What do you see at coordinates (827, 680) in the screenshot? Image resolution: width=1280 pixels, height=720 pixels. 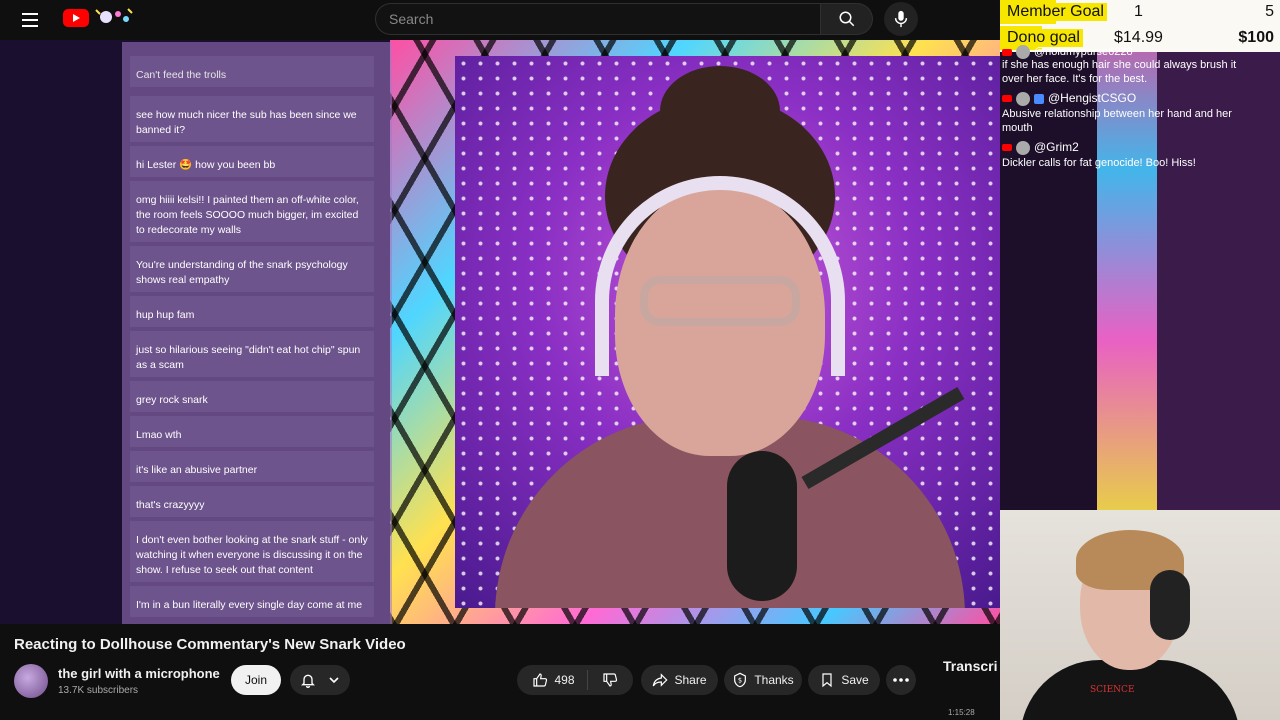 I see `bookmark-icon` at bounding box center [827, 680].